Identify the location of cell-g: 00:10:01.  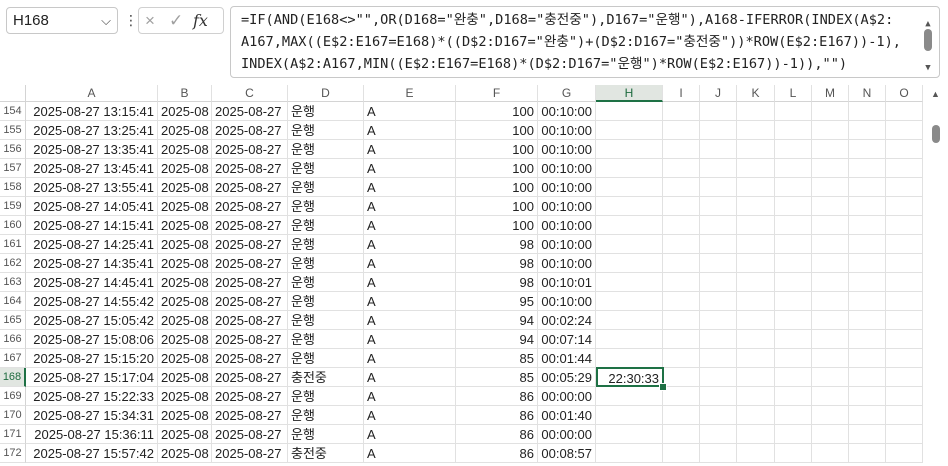
(567, 282).